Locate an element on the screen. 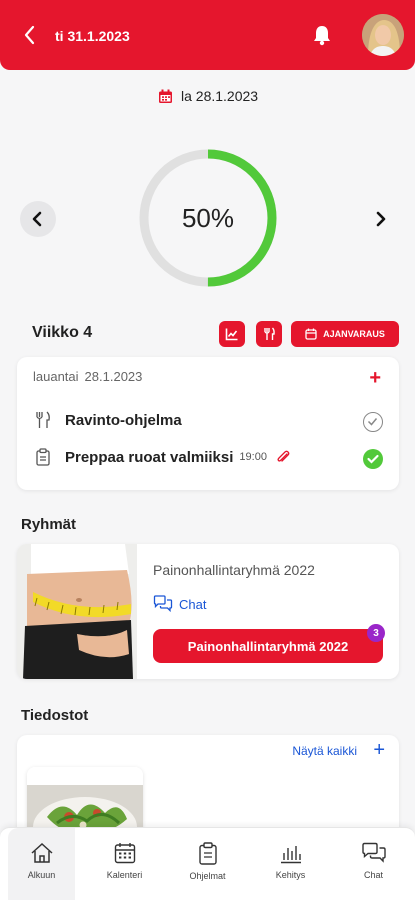  task-title: Preppaa ruoat valmiiksi is located at coordinates (149, 457).